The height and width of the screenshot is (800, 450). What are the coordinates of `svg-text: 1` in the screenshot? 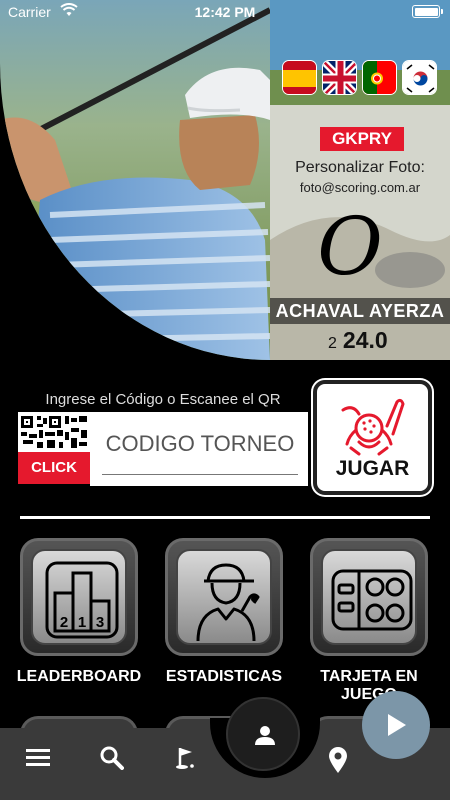 It's located at (82, 622).